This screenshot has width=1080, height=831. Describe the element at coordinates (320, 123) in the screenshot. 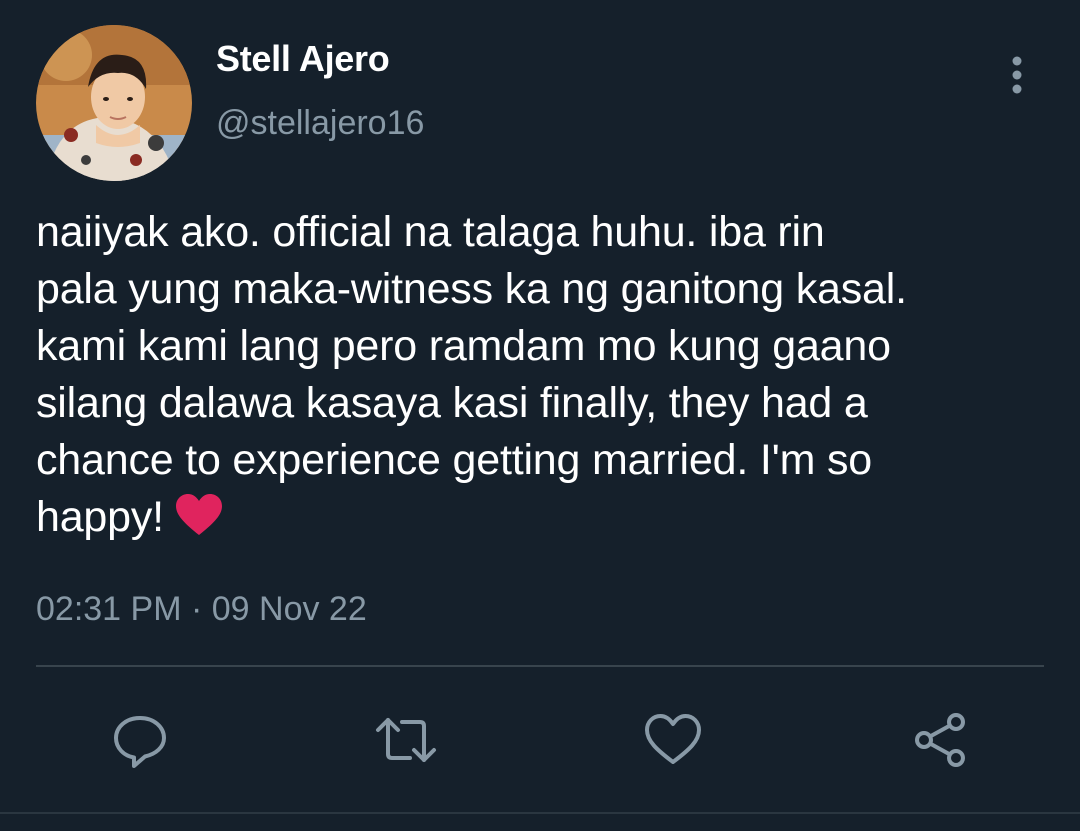

I see `user-handle: @stellajero16` at that location.